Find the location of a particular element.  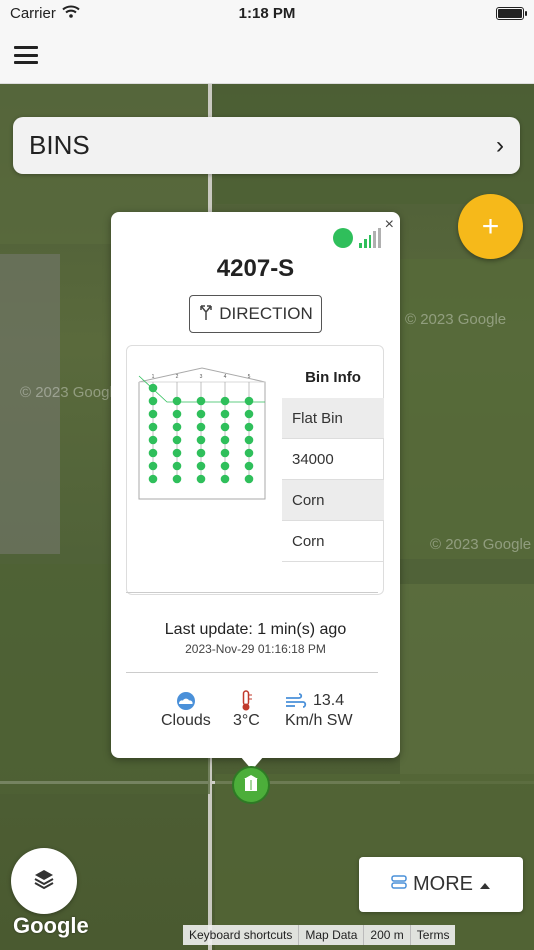

map-data-link: Map Data is located at coordinates (330, 935).